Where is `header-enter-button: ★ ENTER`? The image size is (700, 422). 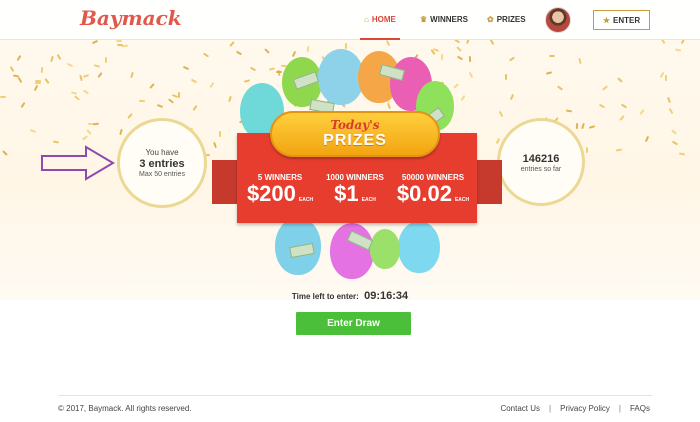
header-enter-button: ★ ENTER is located at coordinates (621, 20).